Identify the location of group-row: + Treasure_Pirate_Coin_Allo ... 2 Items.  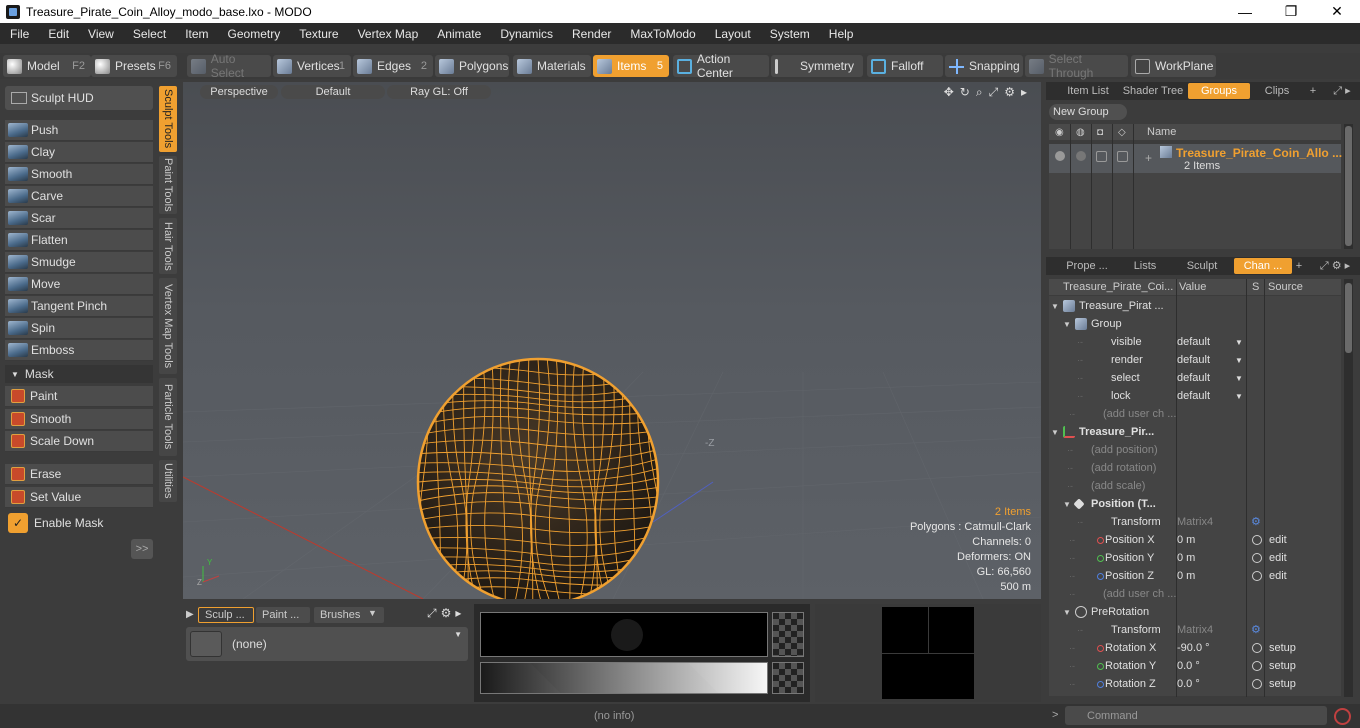
(1195, 158).